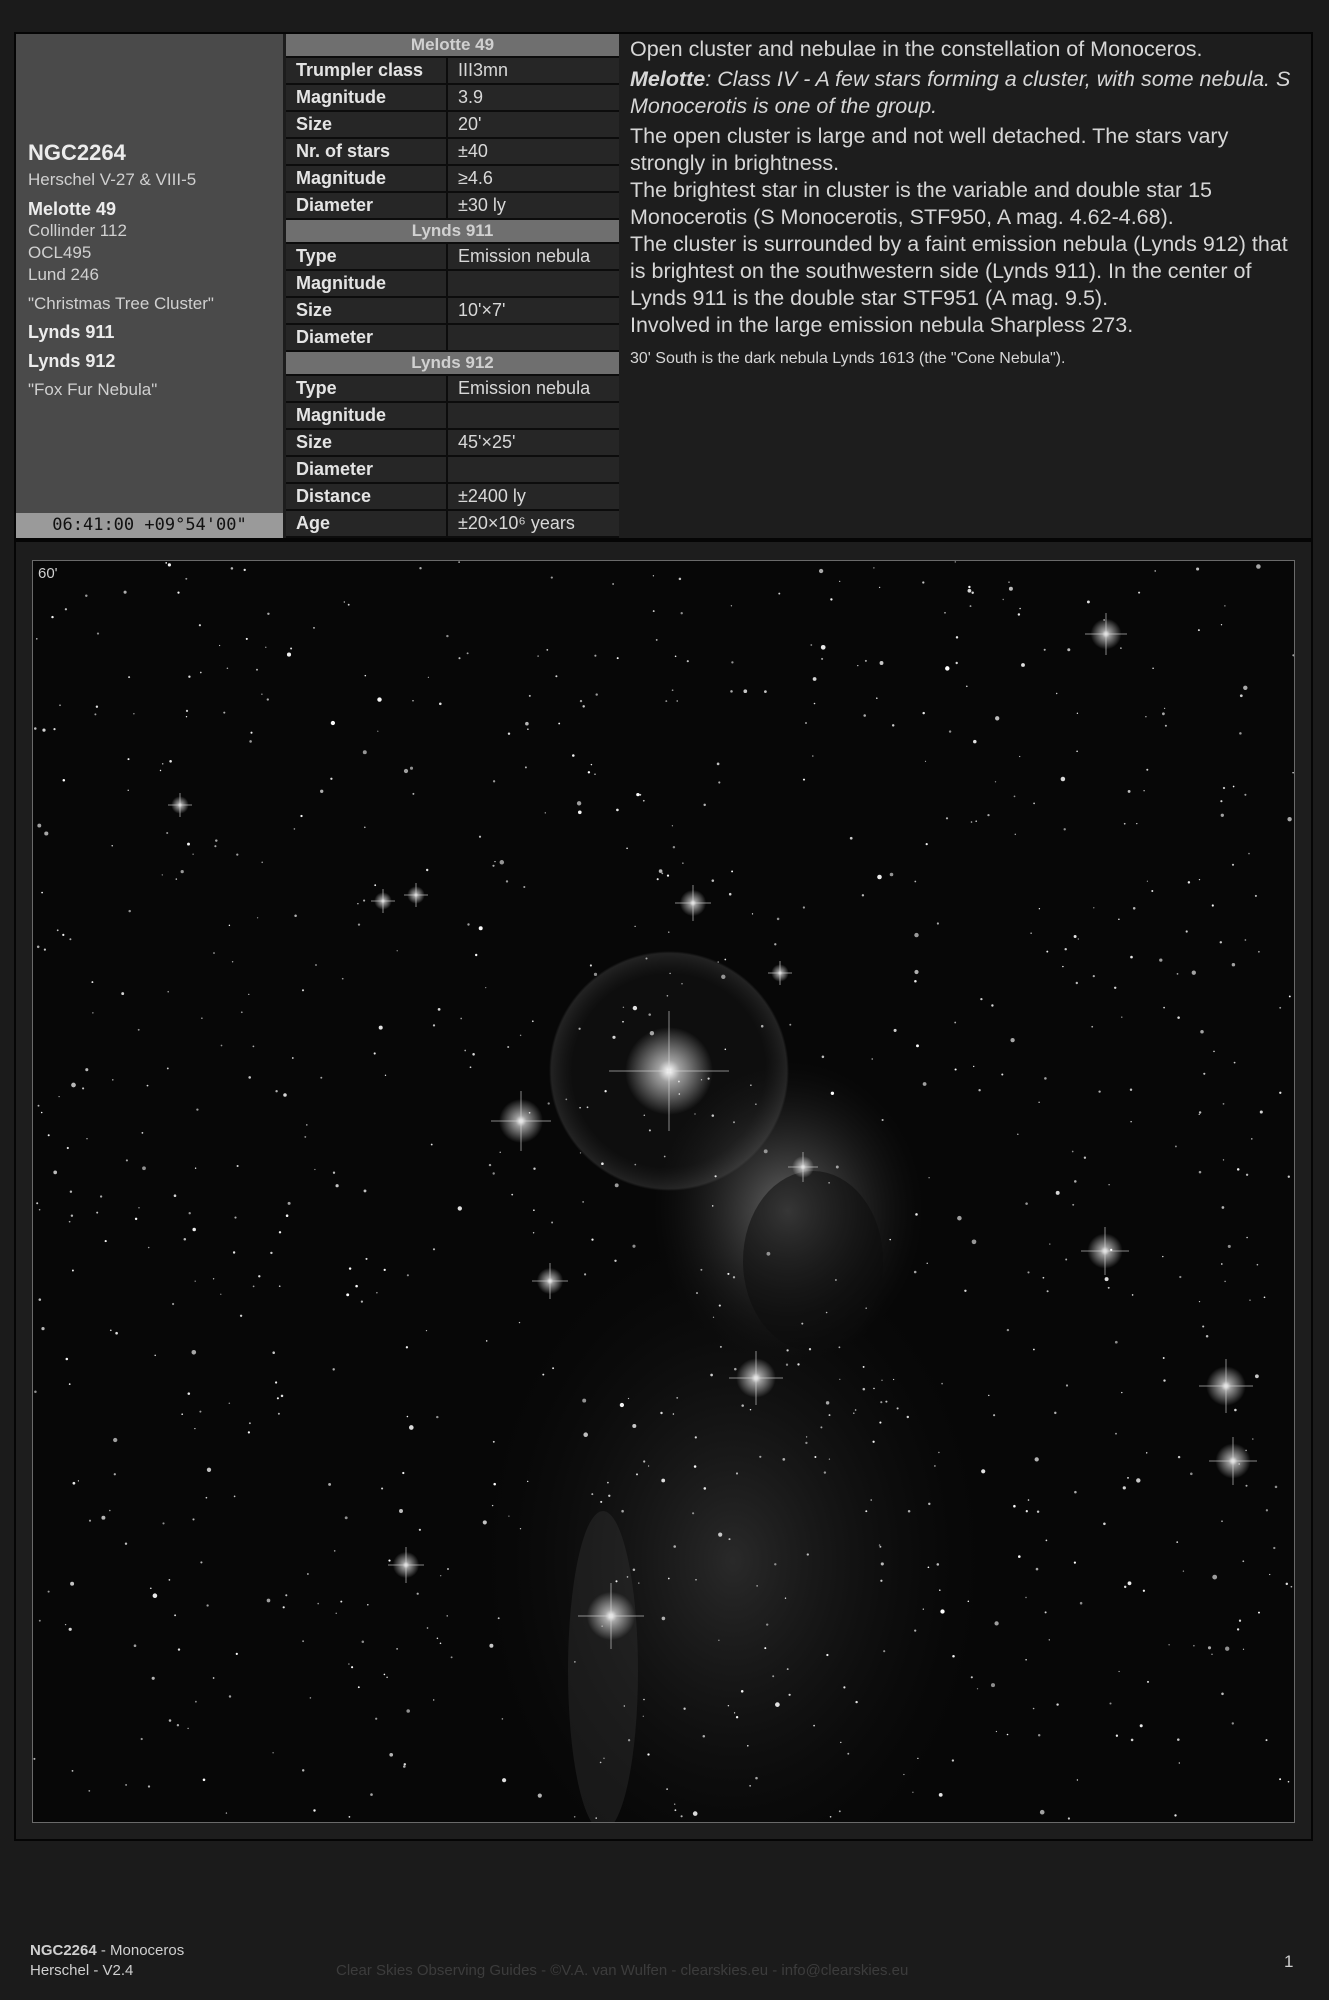 Image resolution: width=1329 pixels, height=2000 pixels. I want to click on row-value: 45'×25', so click(533, 442).